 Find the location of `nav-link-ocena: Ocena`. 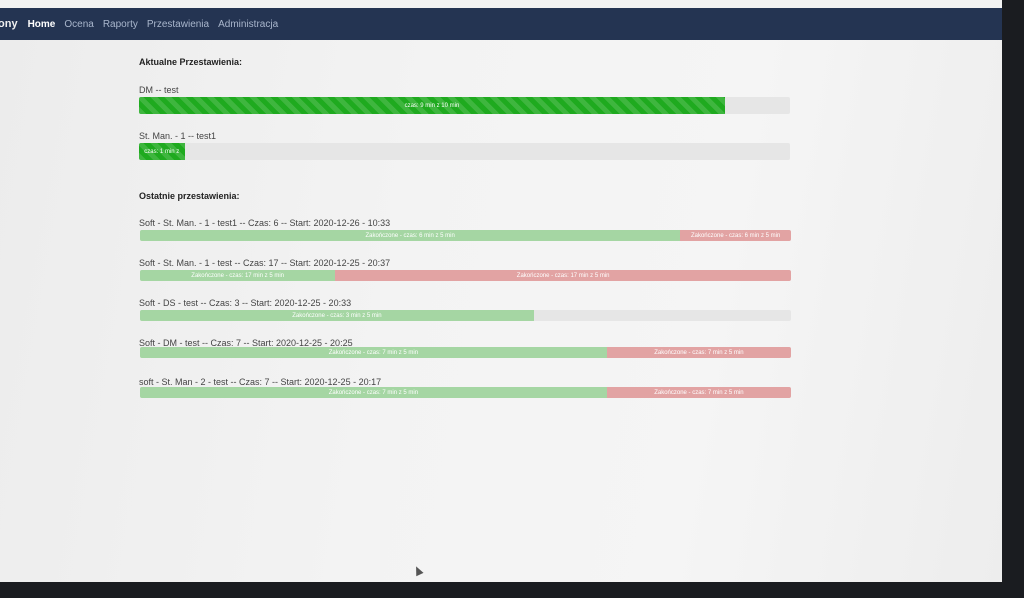

nav-link-ocena: Ocena is located at coordinates (78, 24).